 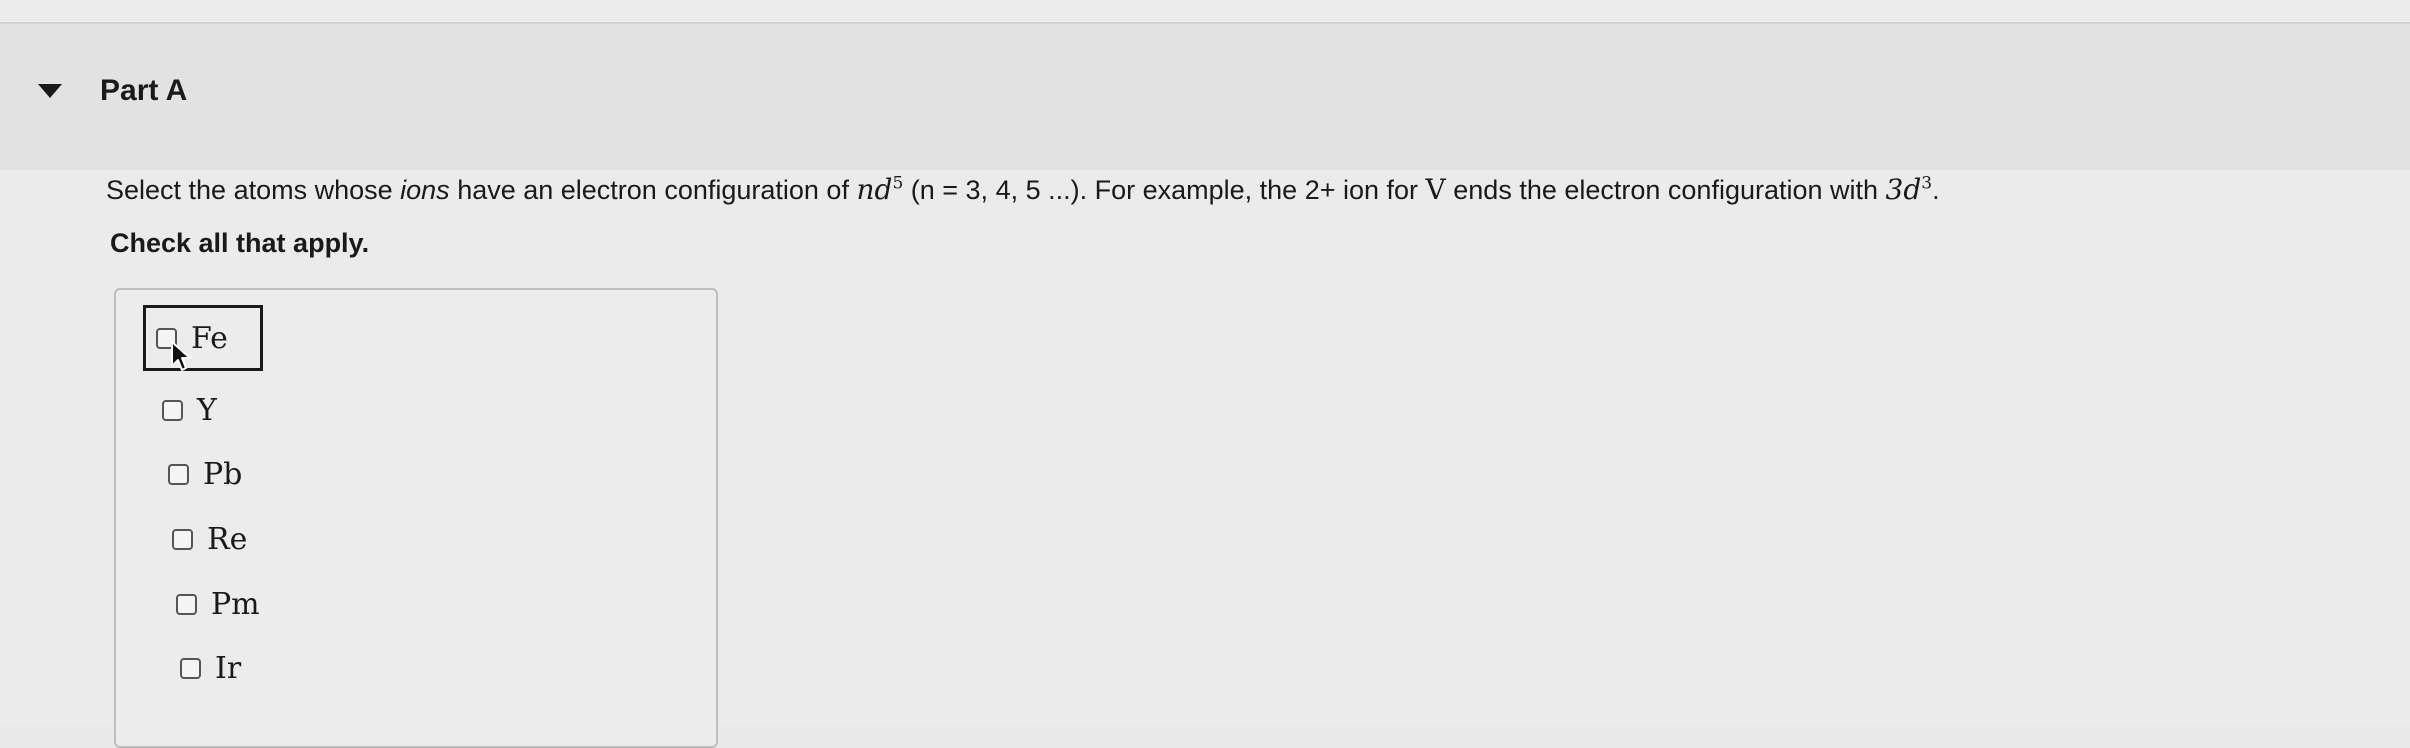 I want to click on example-expression: 3d3, so click(x=1909, y=189).